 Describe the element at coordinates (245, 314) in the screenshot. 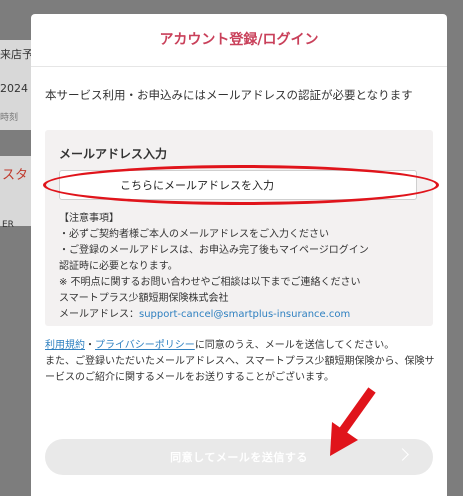

I see `contact-email: support-cancel@smartplus-insurance.com` at that location.